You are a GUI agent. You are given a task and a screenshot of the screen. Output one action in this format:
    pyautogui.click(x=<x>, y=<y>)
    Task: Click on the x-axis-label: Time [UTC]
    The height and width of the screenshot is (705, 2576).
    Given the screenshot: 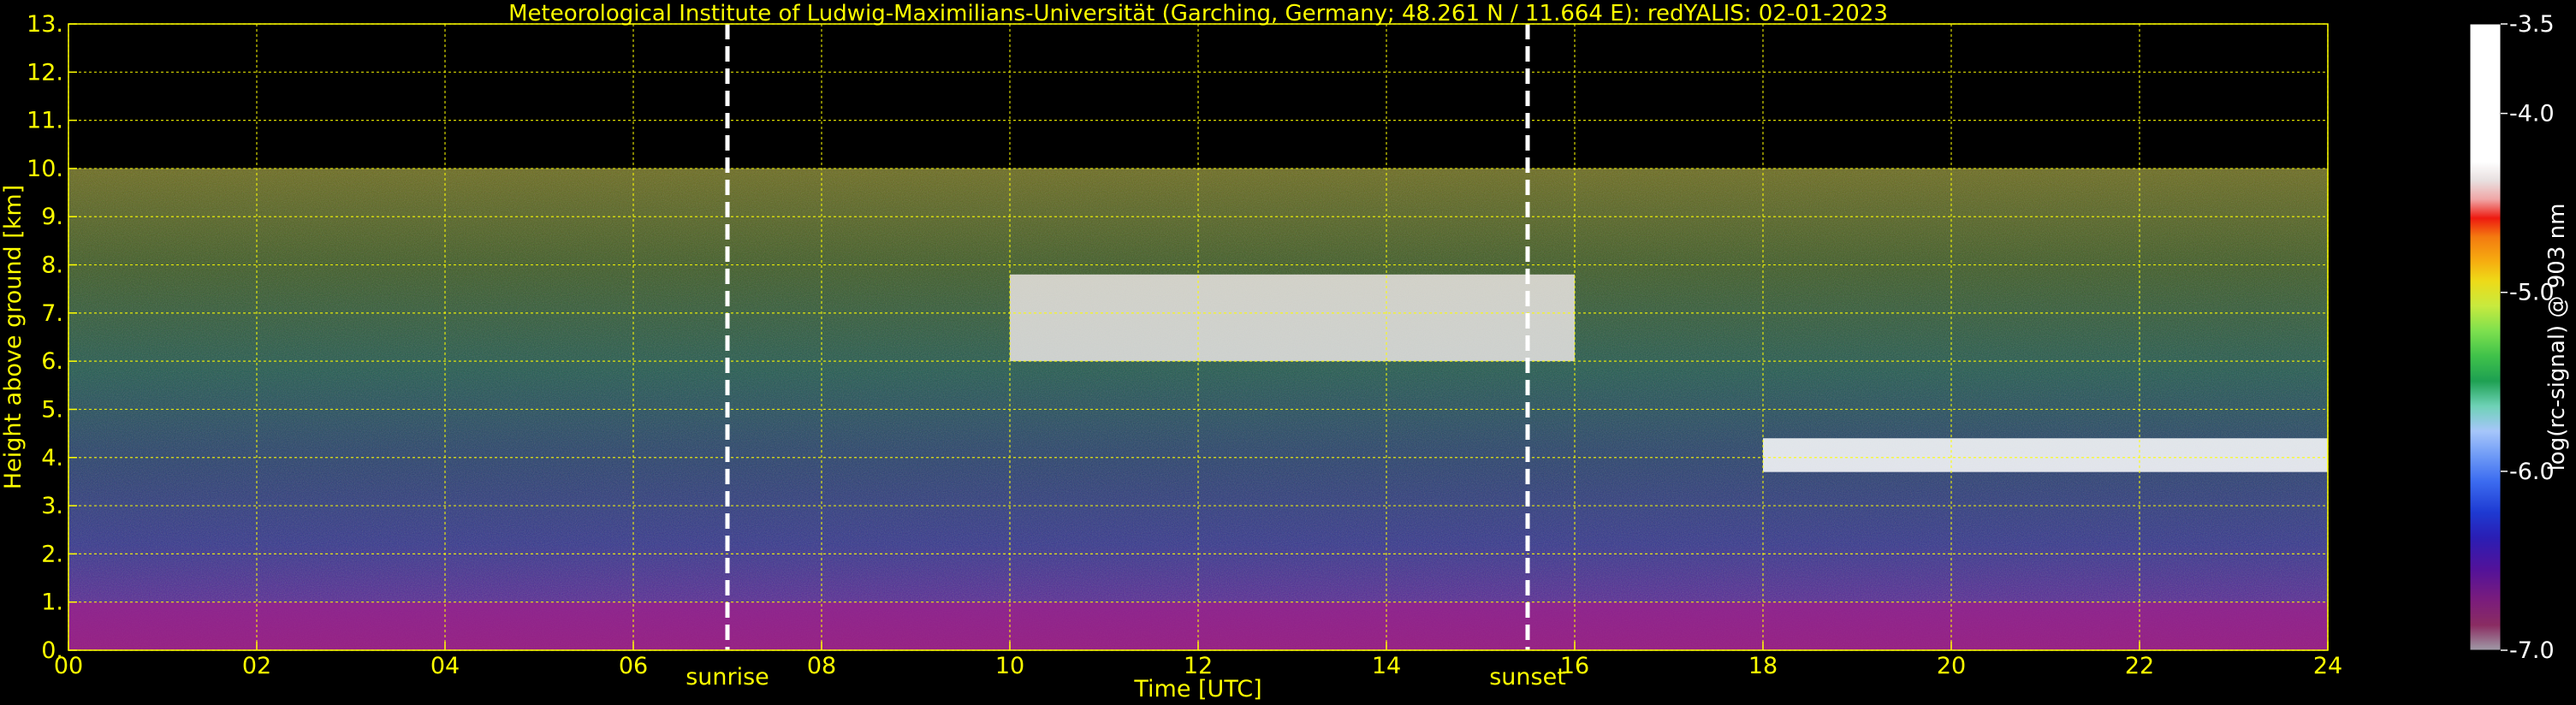 What is the action you would take?
    pyautogui.click(x=1197, y=689)
    